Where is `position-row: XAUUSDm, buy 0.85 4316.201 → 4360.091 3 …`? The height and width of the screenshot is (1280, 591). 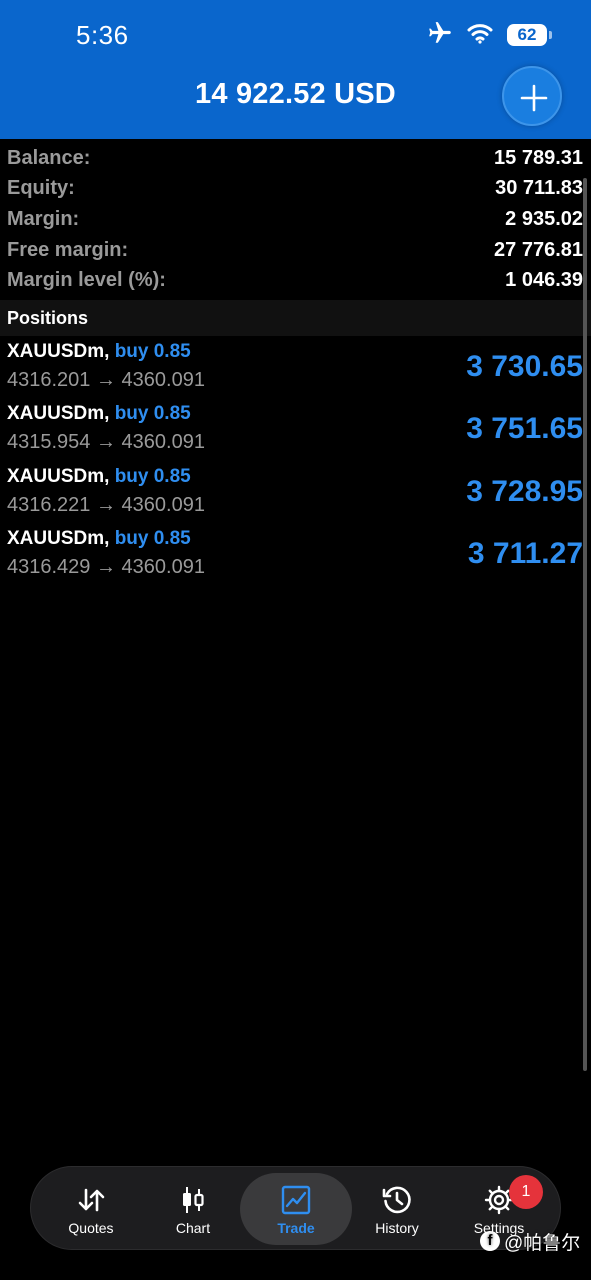 position-row: XAUUSDm, buy 0.85 4316.201 → 4360.091 3 … is located at coordinates (295, 369).